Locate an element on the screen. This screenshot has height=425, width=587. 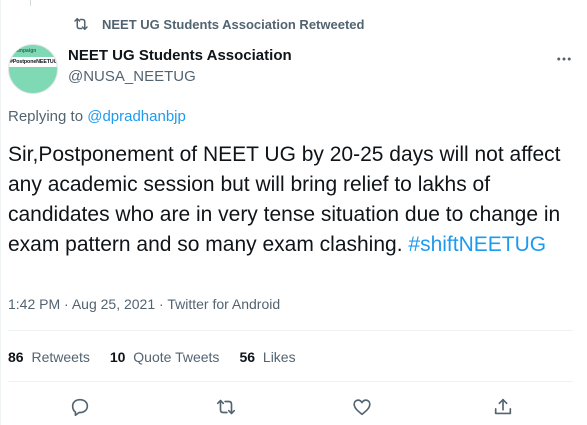
tweet-date: Aug 25, 2021 is located at coordinates (113, 304).